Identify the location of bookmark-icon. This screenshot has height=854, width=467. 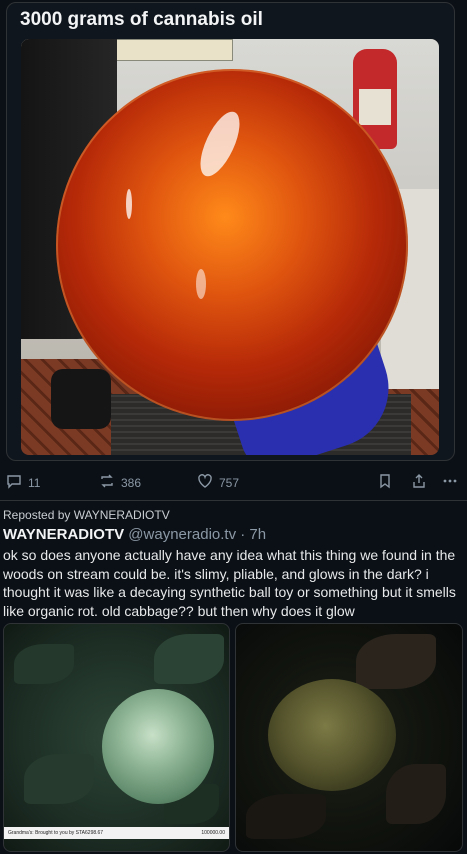
(385, 482).